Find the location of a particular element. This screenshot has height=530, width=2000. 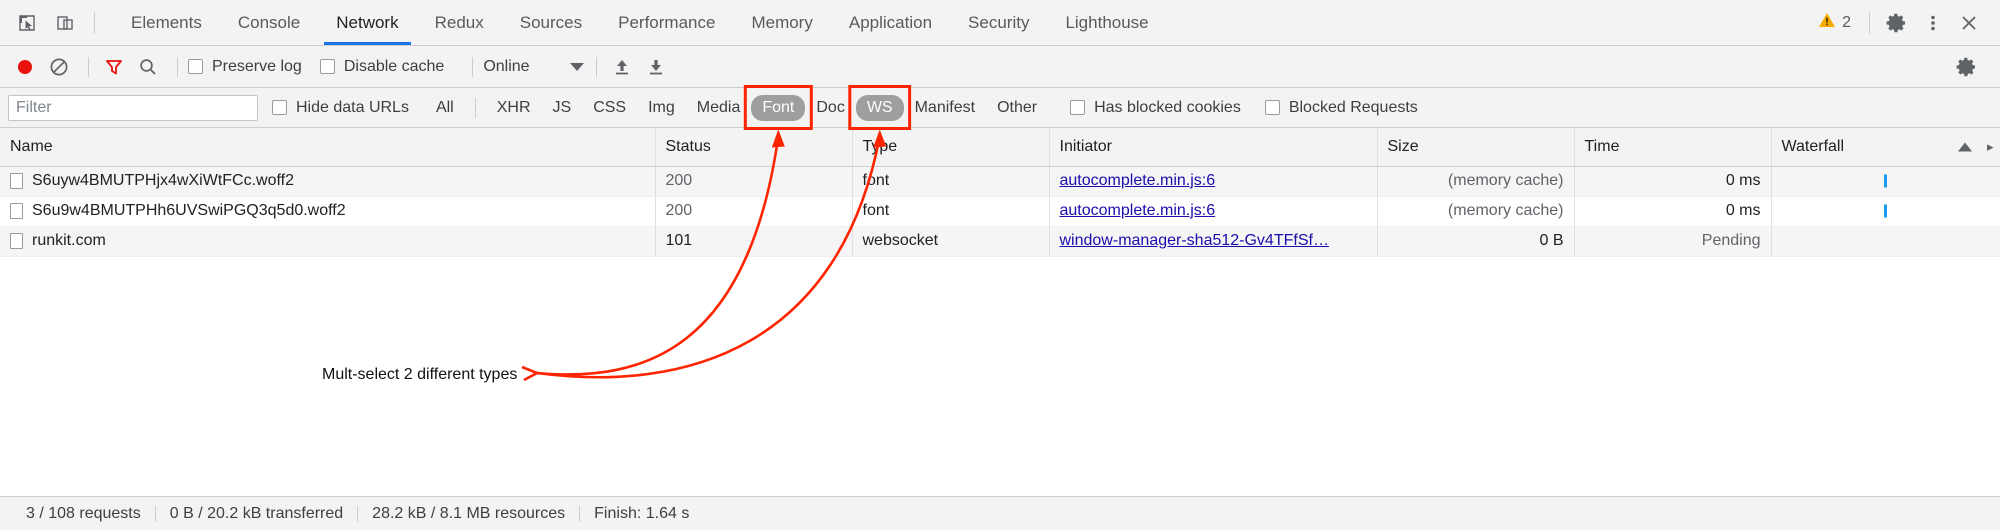

media-filter-button: Media is located at coordinates (719, 108).